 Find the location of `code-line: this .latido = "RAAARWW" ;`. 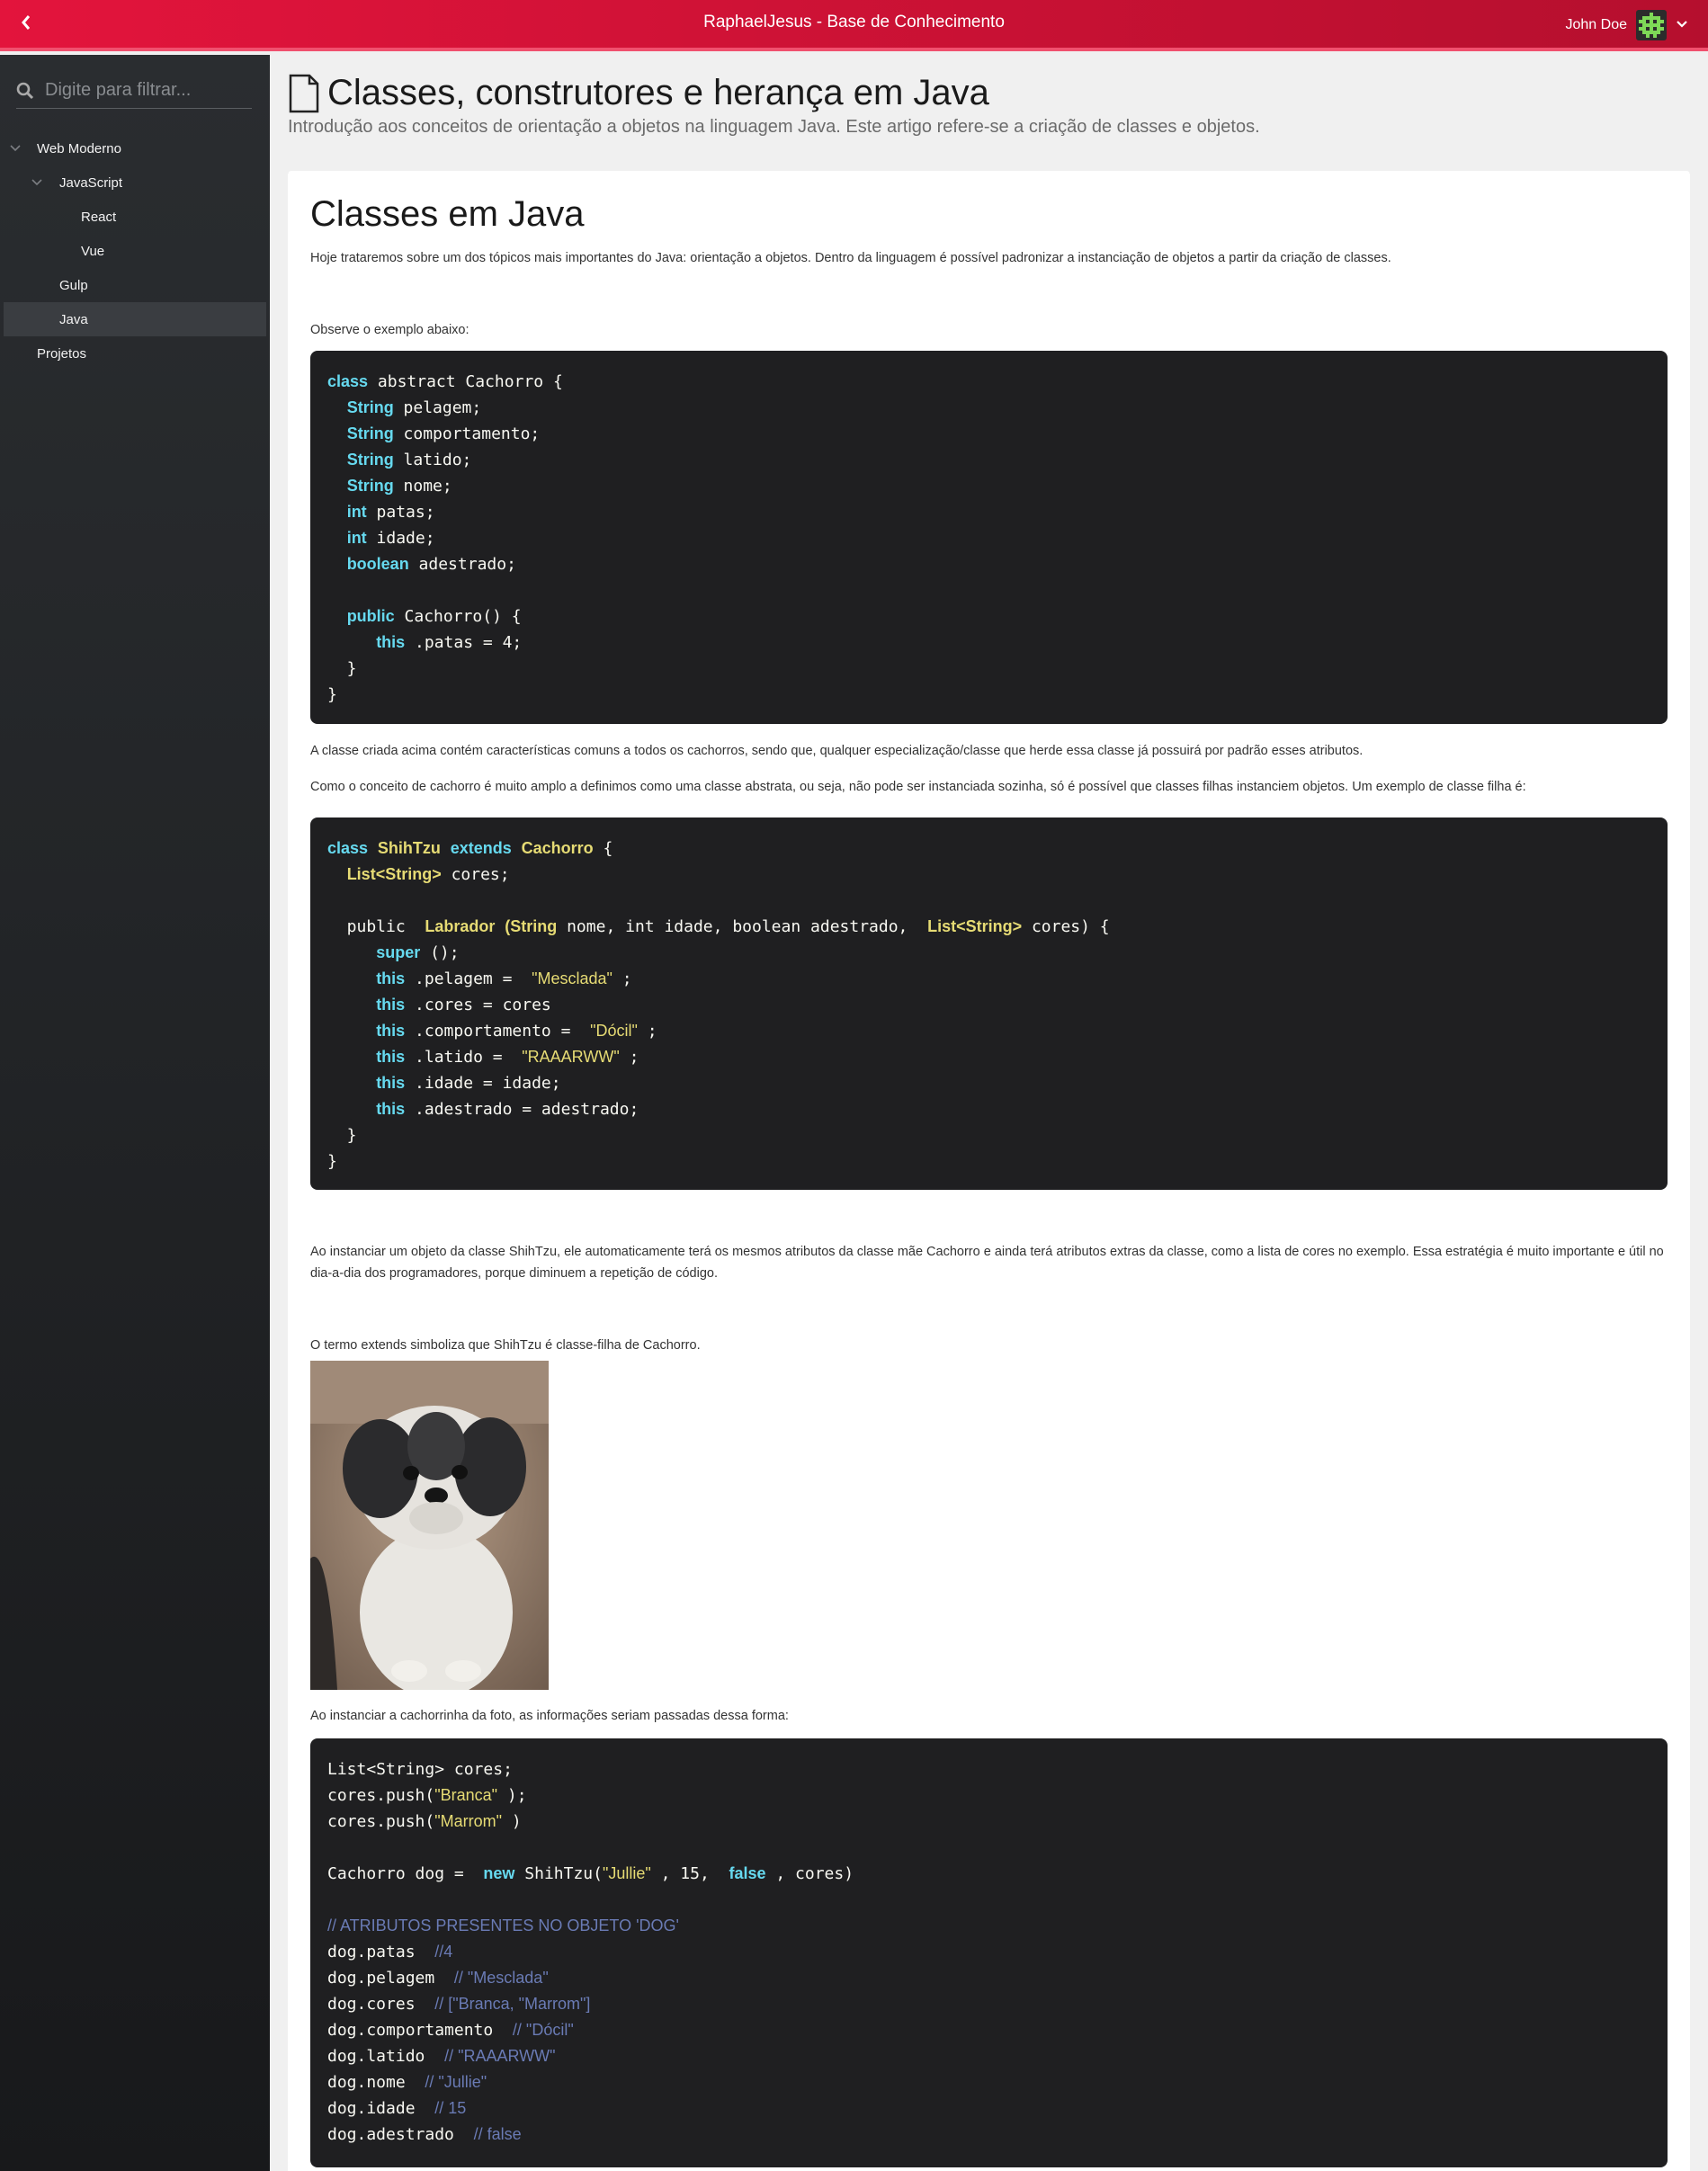

code-line: this .latido = "RAAARWW" ; is located at coordinates (989, 1057).